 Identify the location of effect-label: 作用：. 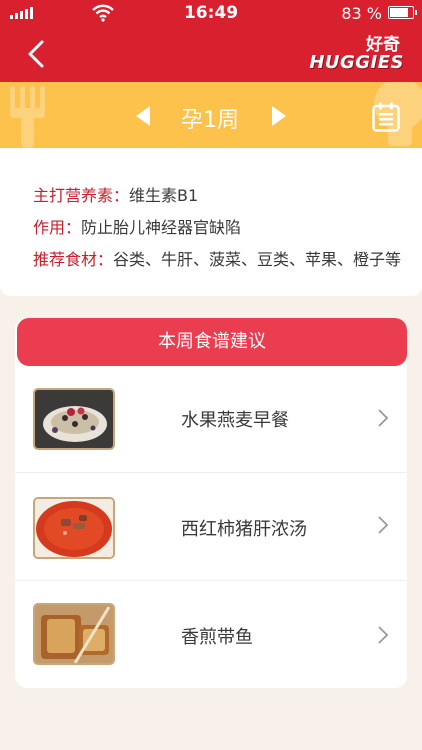
(57, 227).